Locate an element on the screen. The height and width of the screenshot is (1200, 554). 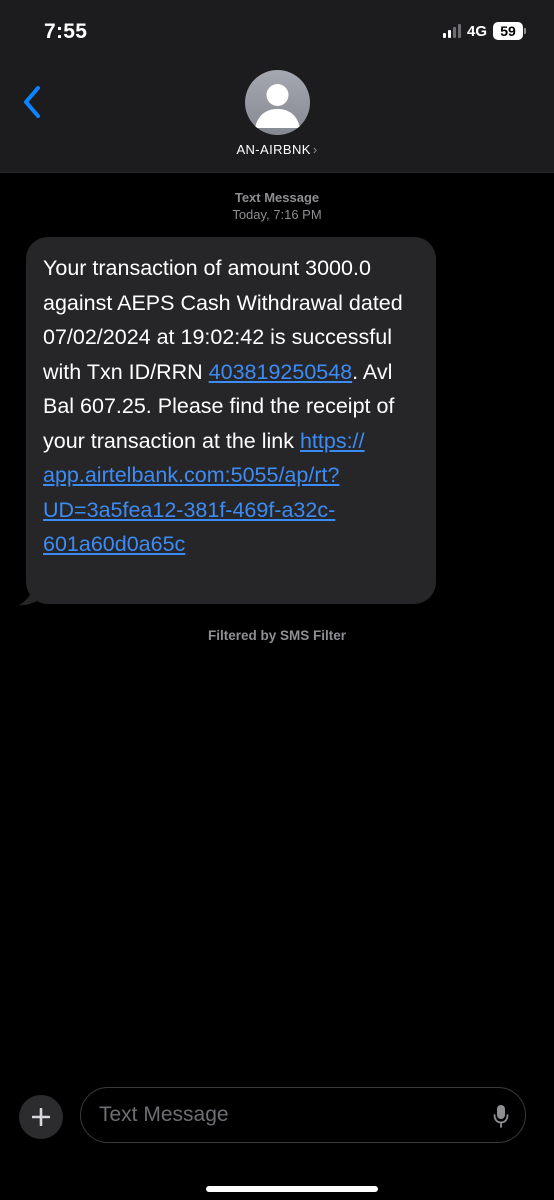
battery-level: 59 is located at coordinates (508, 31).